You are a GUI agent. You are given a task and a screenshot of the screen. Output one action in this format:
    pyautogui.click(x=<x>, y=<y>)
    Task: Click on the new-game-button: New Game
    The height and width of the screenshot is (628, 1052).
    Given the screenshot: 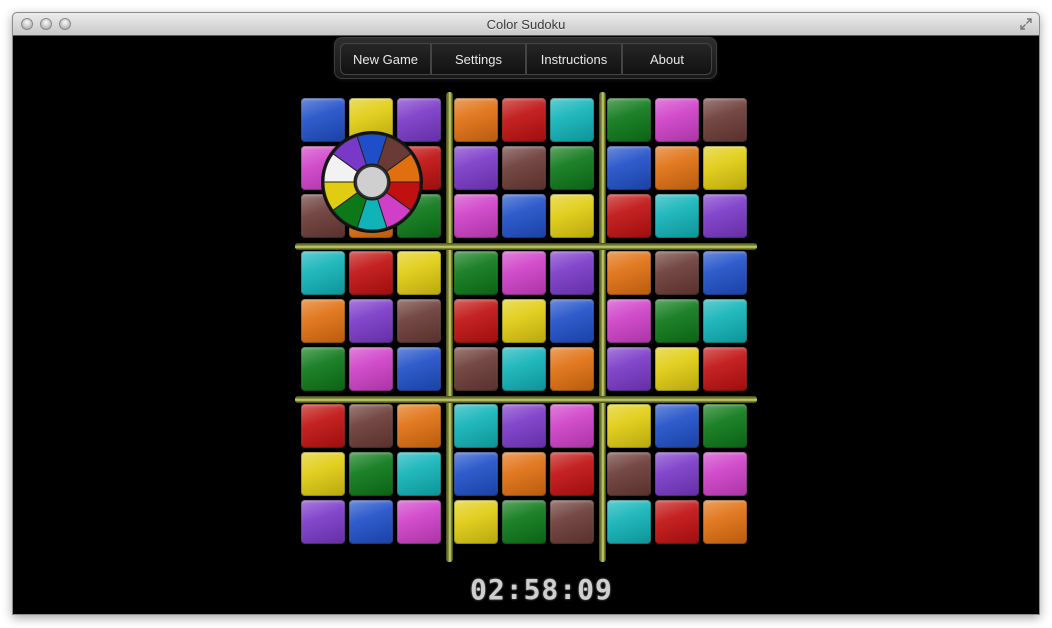 What is the action you would take?
    pyautogui.click(x=385, y=59)
    